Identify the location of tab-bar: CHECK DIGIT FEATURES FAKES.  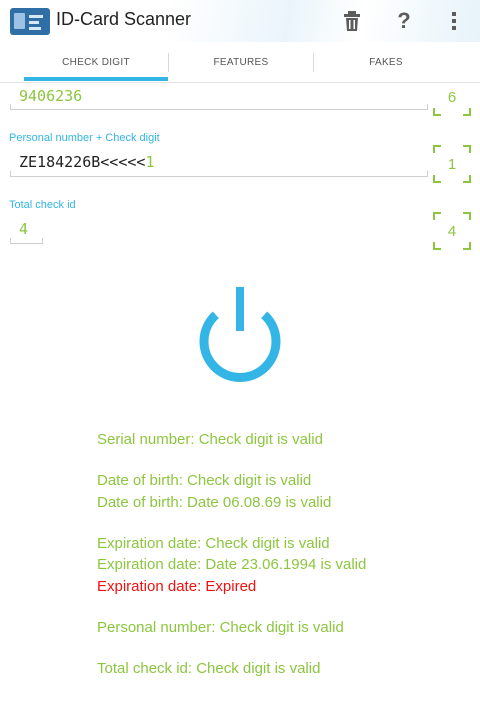
(240, 62).